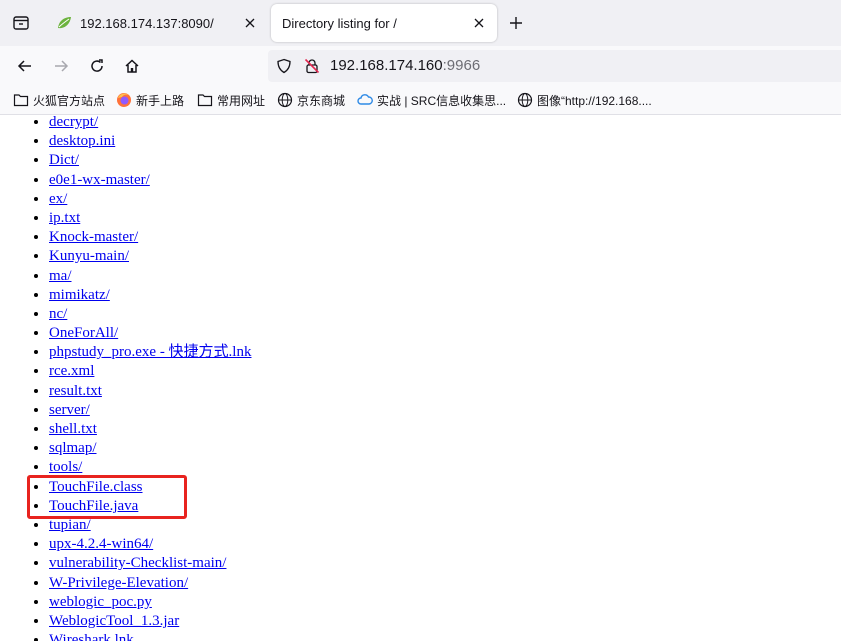 This screenshot has width=841, height=641. What do you see at coordinates (100, 602) in the screenshot?
I see `file-link: weblogic_poc.py` at bounding box center [100, 602].